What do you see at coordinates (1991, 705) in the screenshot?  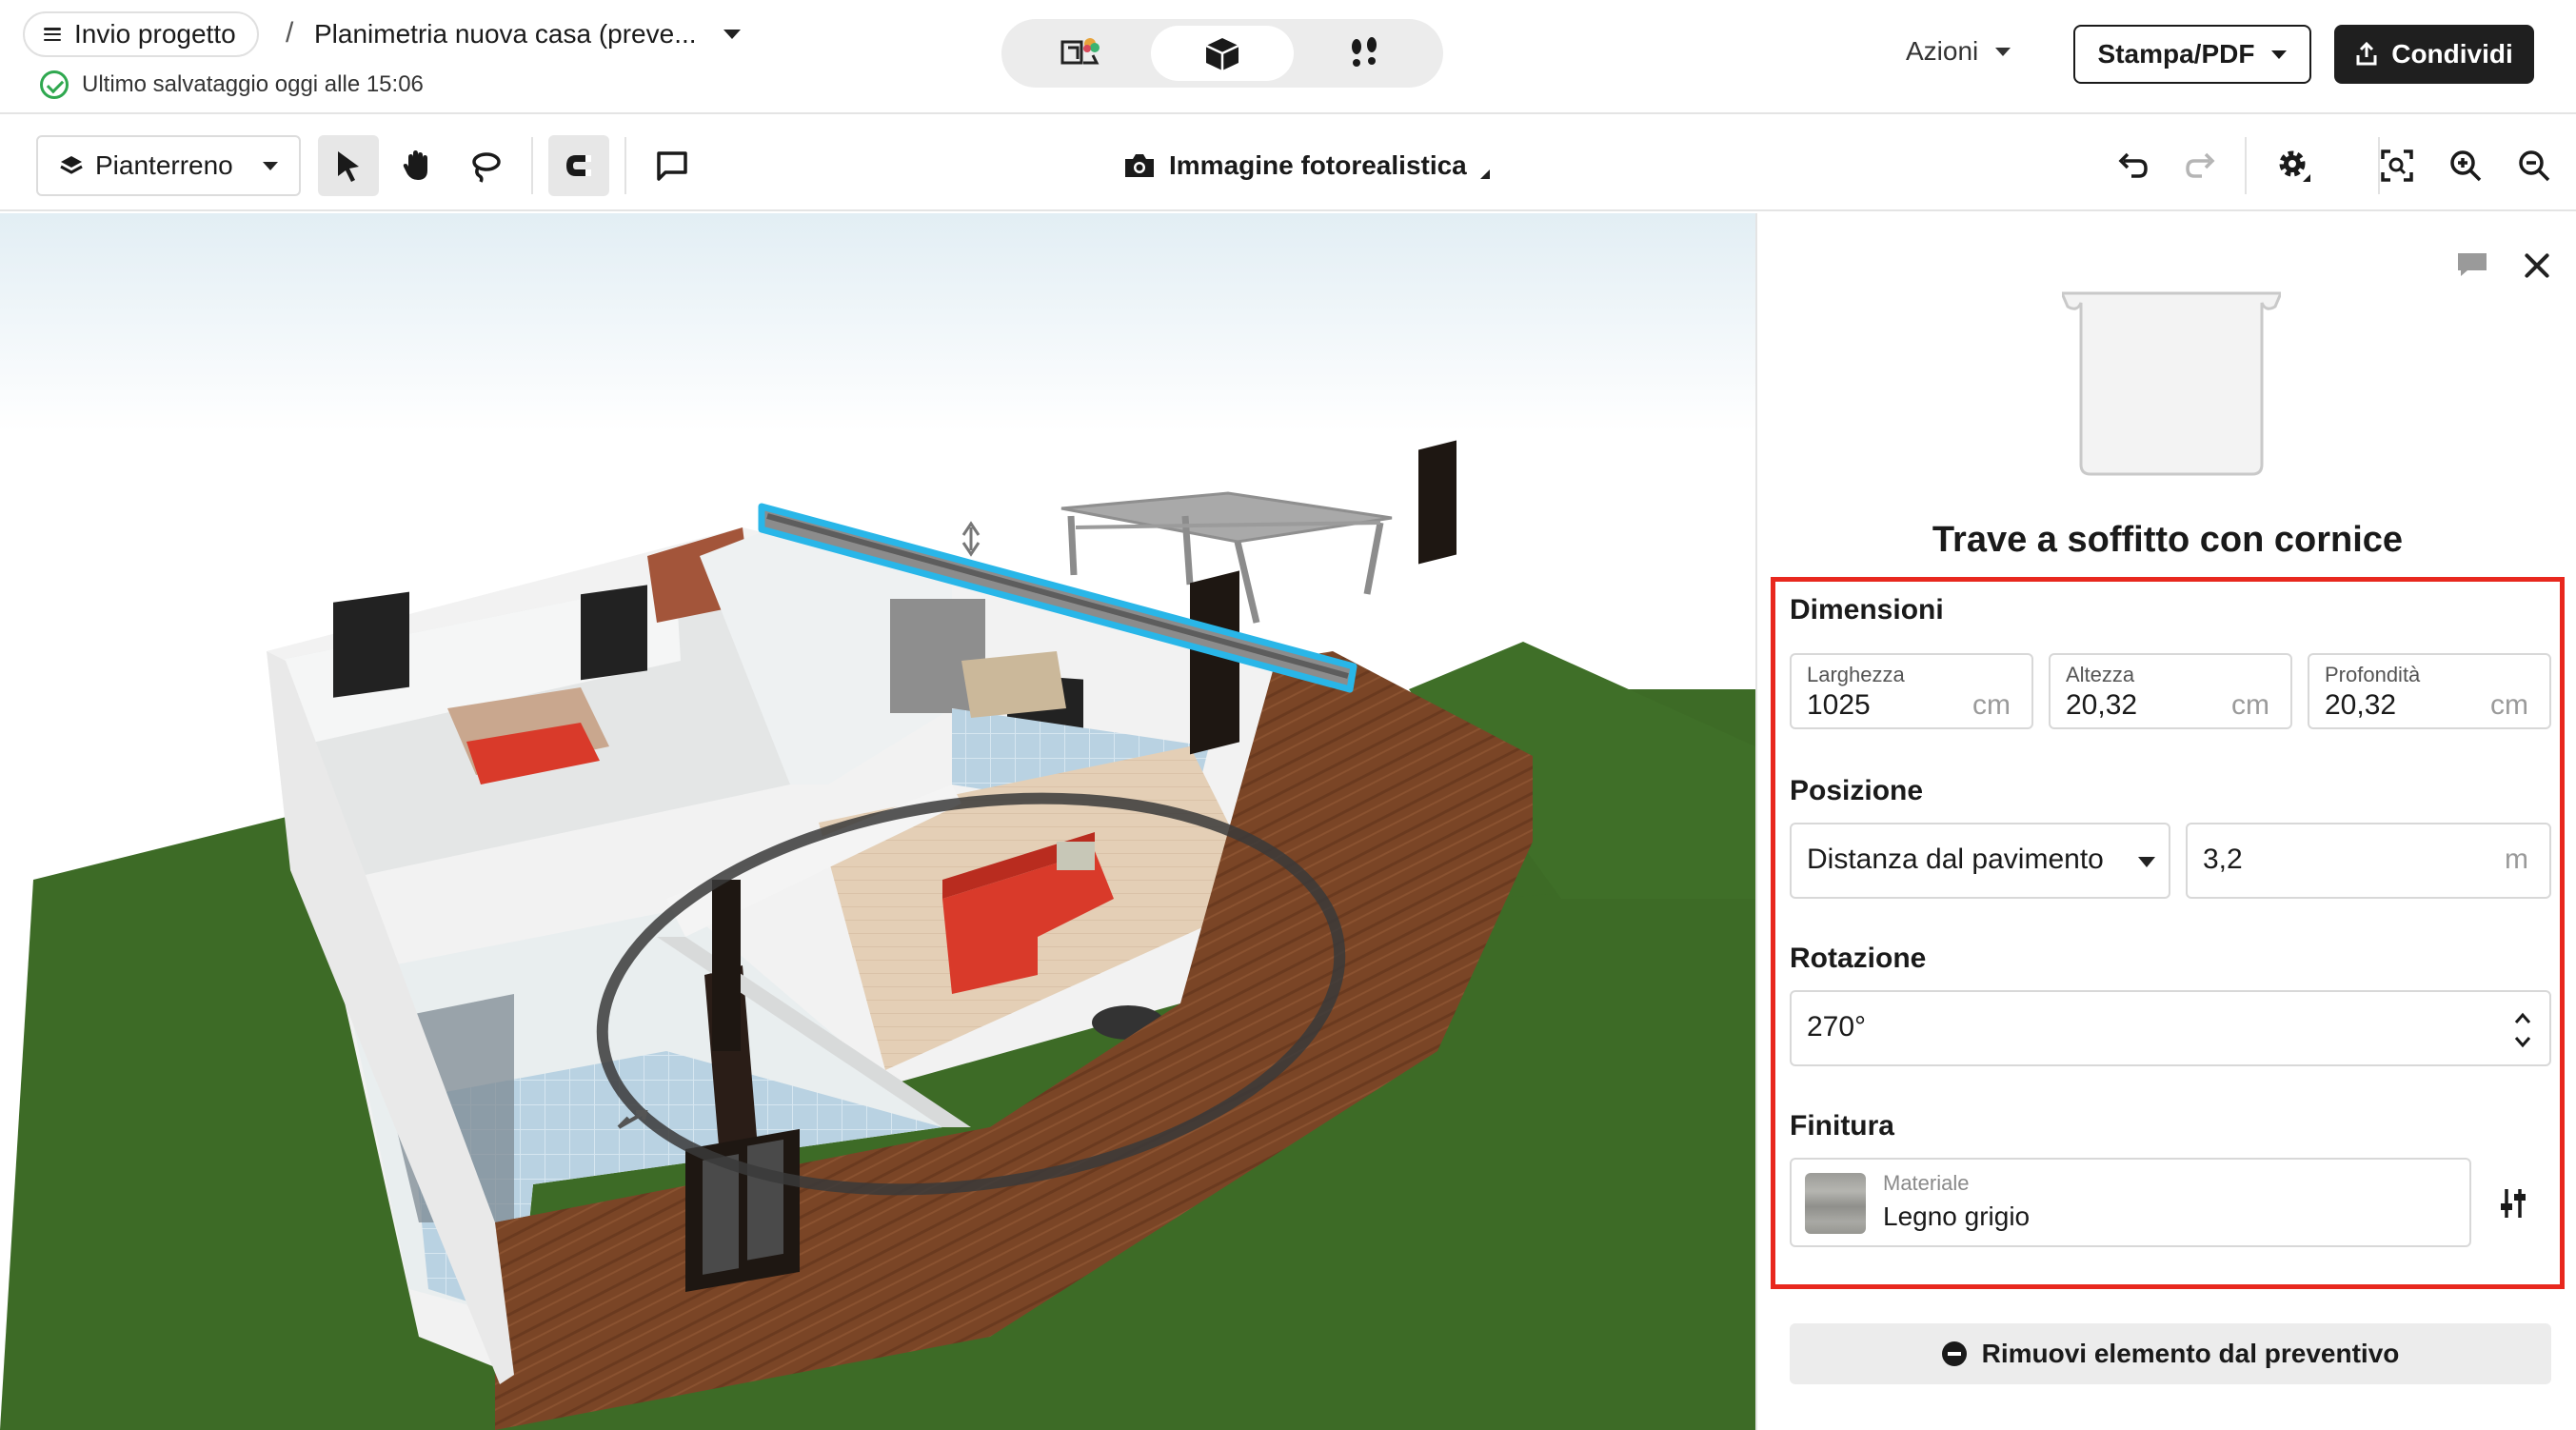 I see `width-unit: cm` at bounding box center [1991, 705].